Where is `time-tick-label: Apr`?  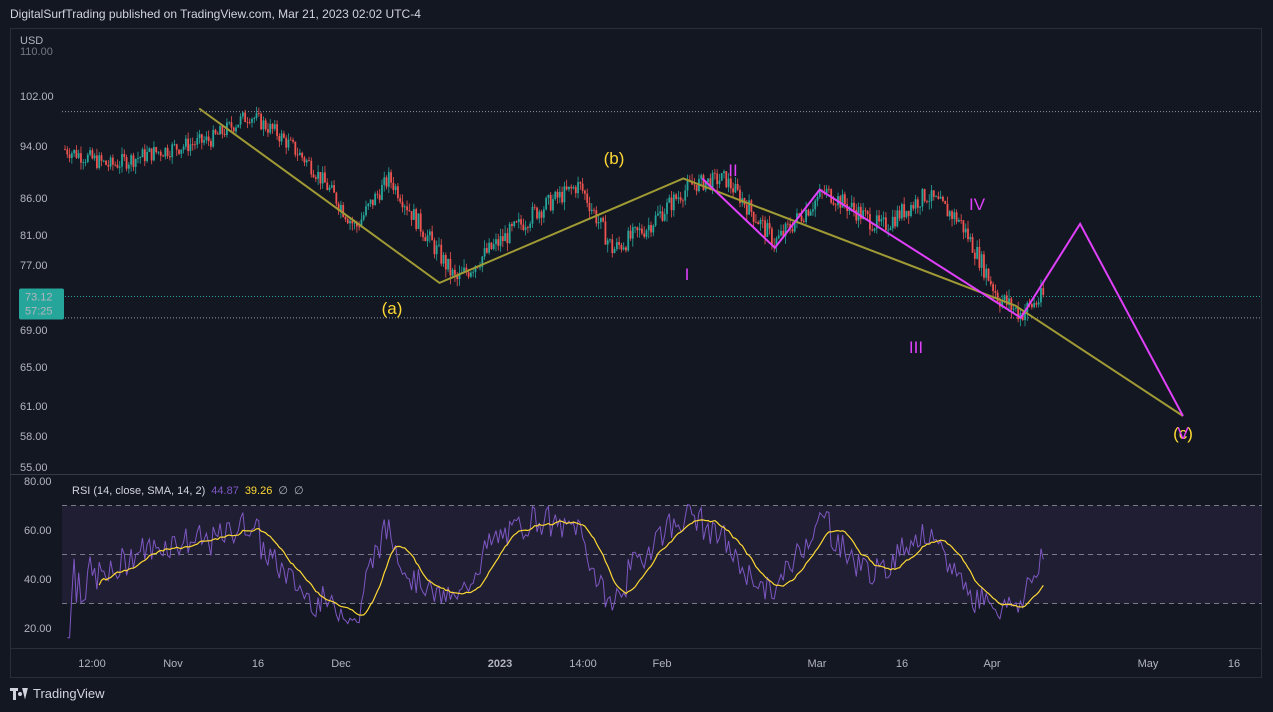 time-tick-label: Apr is located at coordinates (991, 664).